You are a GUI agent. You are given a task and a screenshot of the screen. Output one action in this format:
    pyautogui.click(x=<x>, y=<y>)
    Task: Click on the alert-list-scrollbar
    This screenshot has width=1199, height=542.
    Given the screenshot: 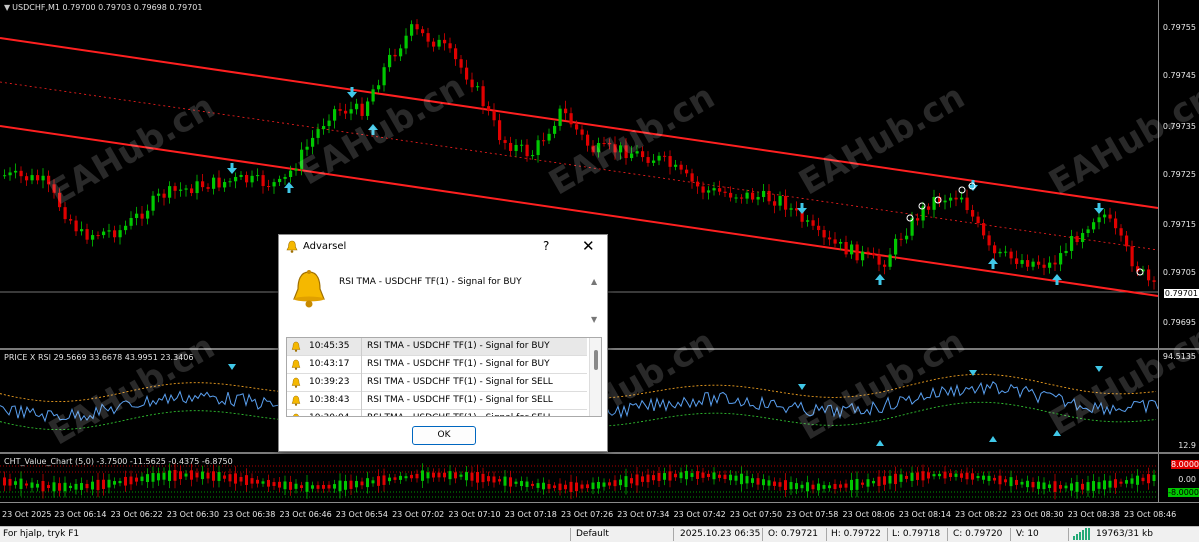 What is the action you would take?
    pyautogui.click(x=595, y=377)
    